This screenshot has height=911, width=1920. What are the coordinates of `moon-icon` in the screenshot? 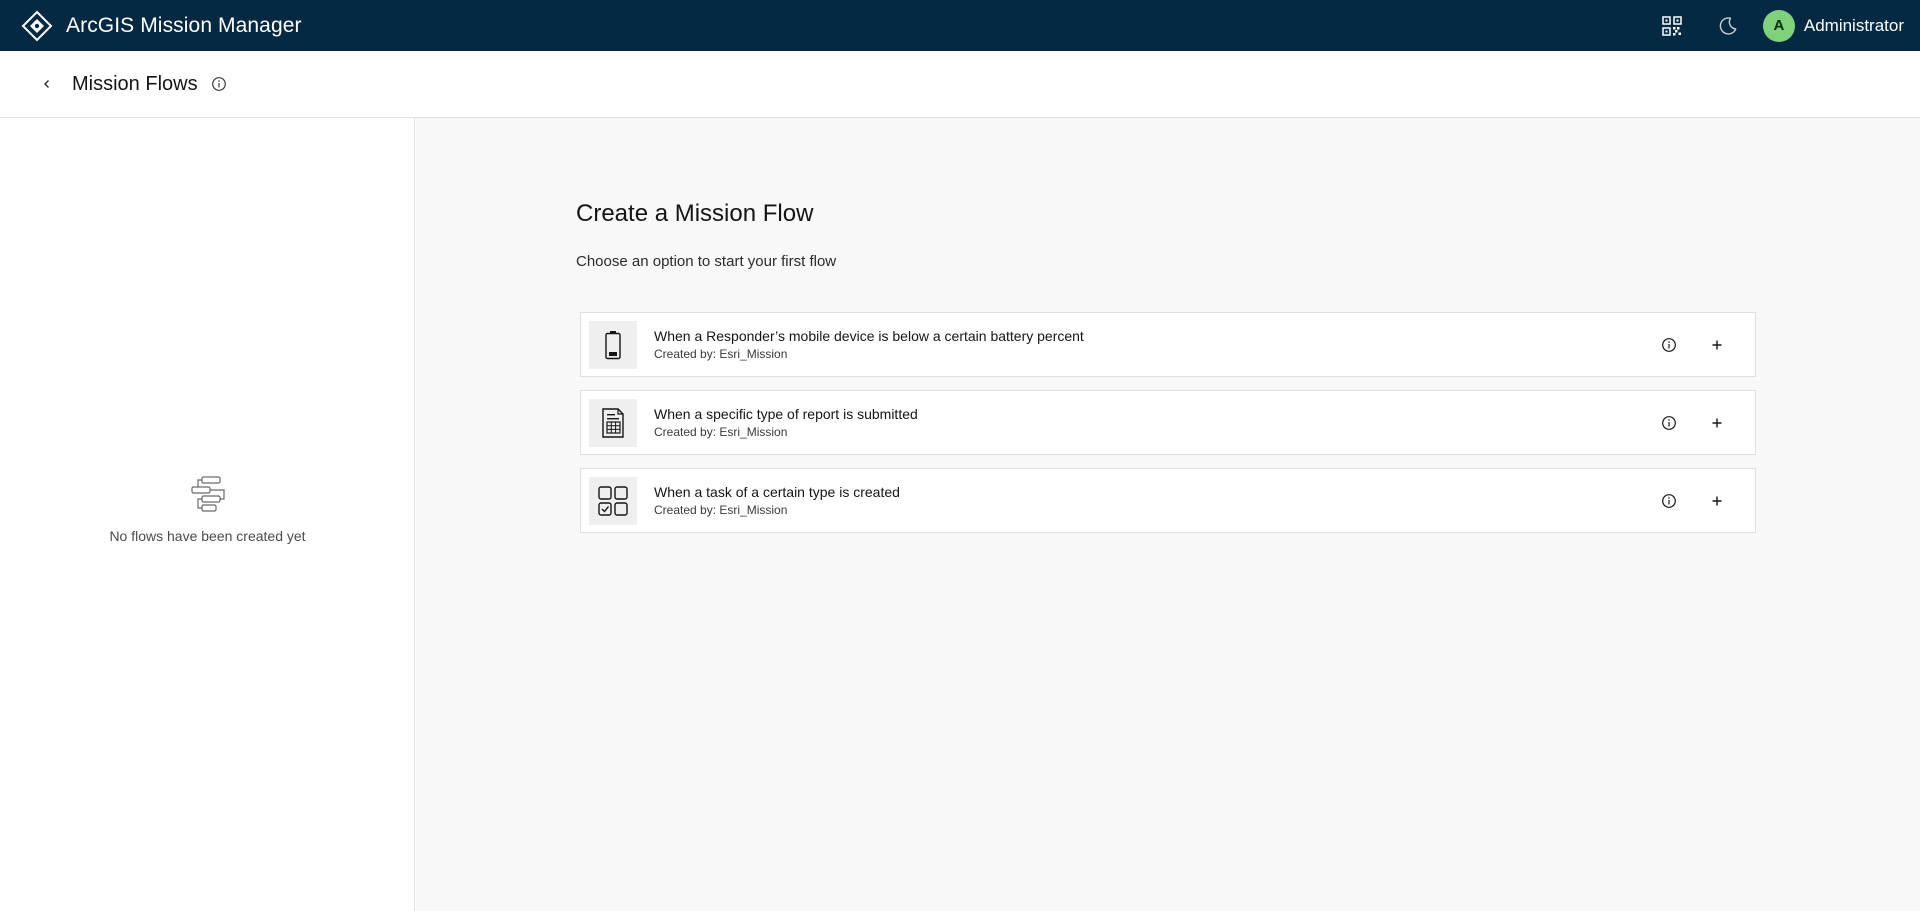 It's located at (1728, 25).